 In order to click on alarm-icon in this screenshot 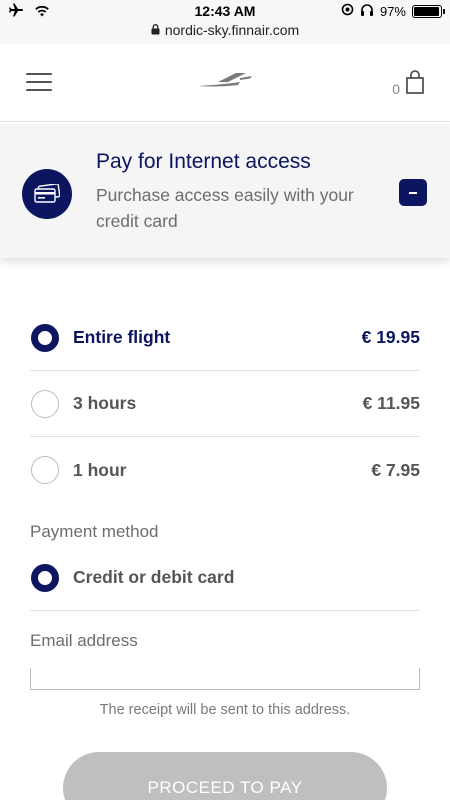, I will do `click(347, 11)`.